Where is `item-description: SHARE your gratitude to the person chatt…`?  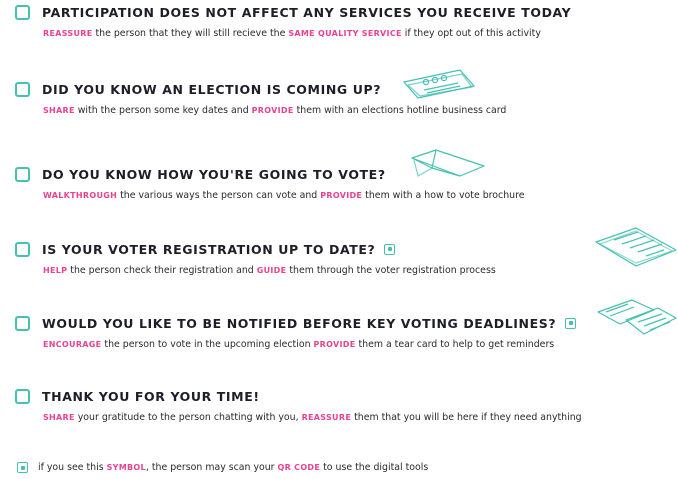
item-description: SHARE your gratitude to the person chatt… is located at coordinates (360, 417).